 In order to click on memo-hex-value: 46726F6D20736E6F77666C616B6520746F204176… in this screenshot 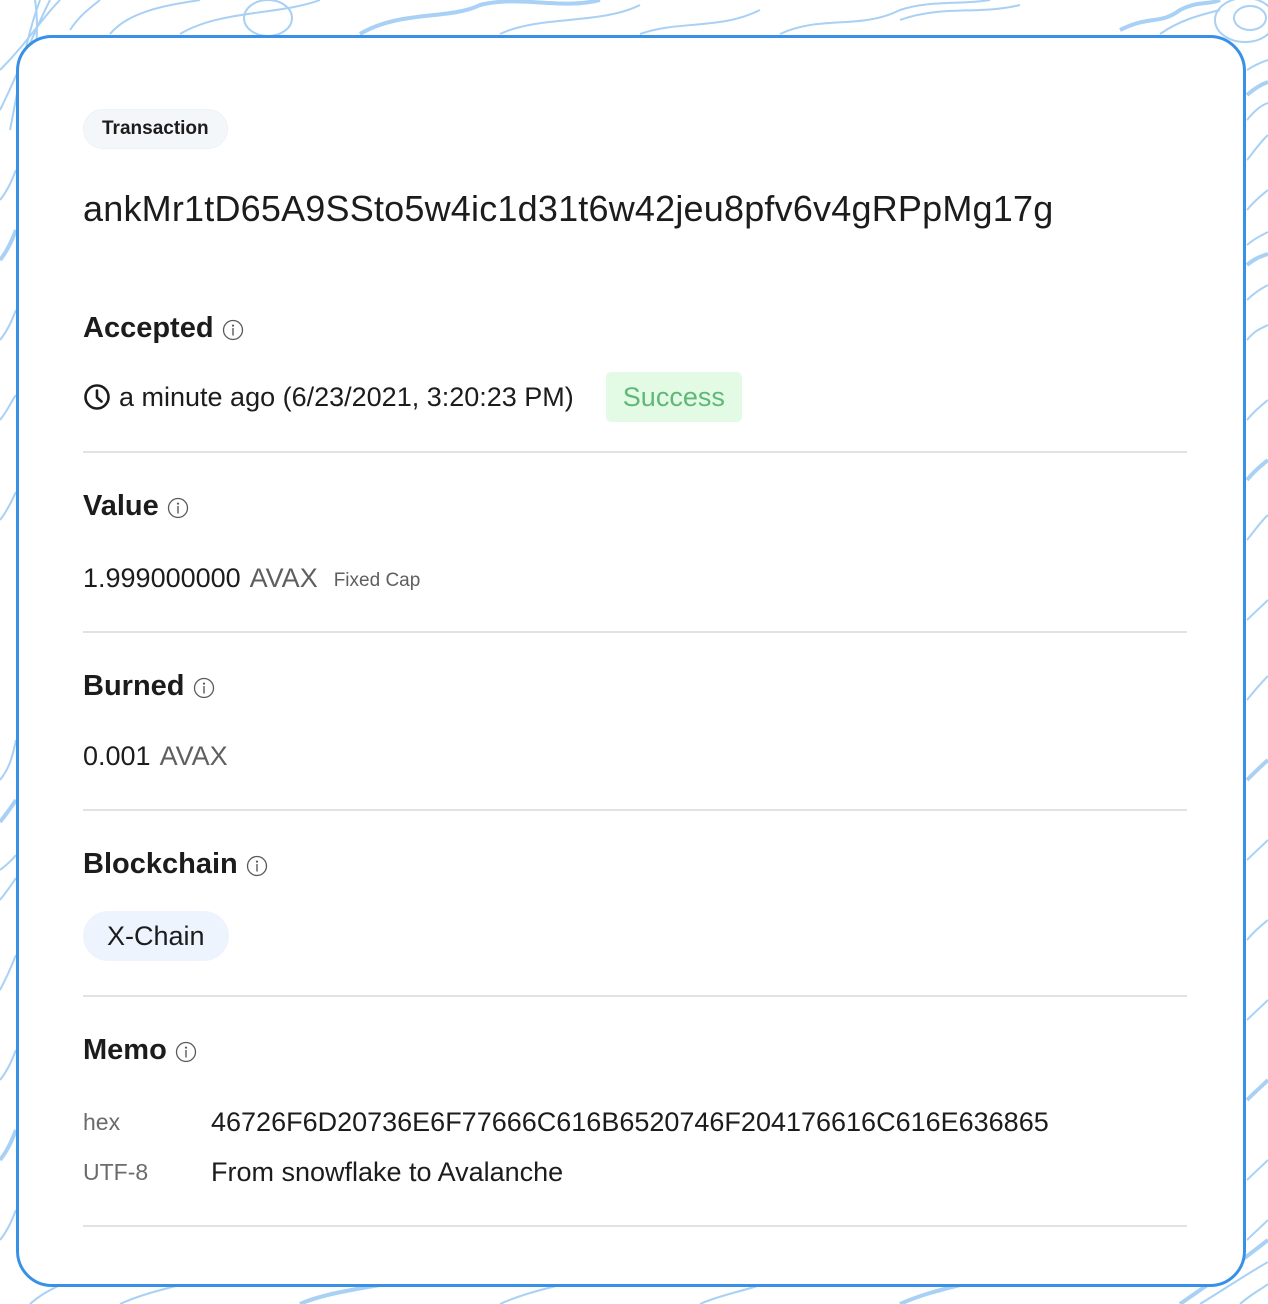, I will do `click(630, 1121)`.